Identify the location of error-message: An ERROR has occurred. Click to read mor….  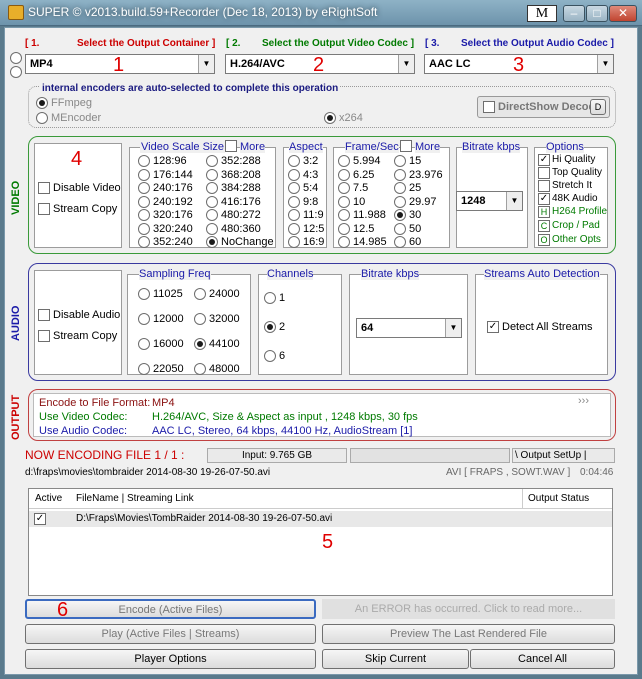
(468, 609).